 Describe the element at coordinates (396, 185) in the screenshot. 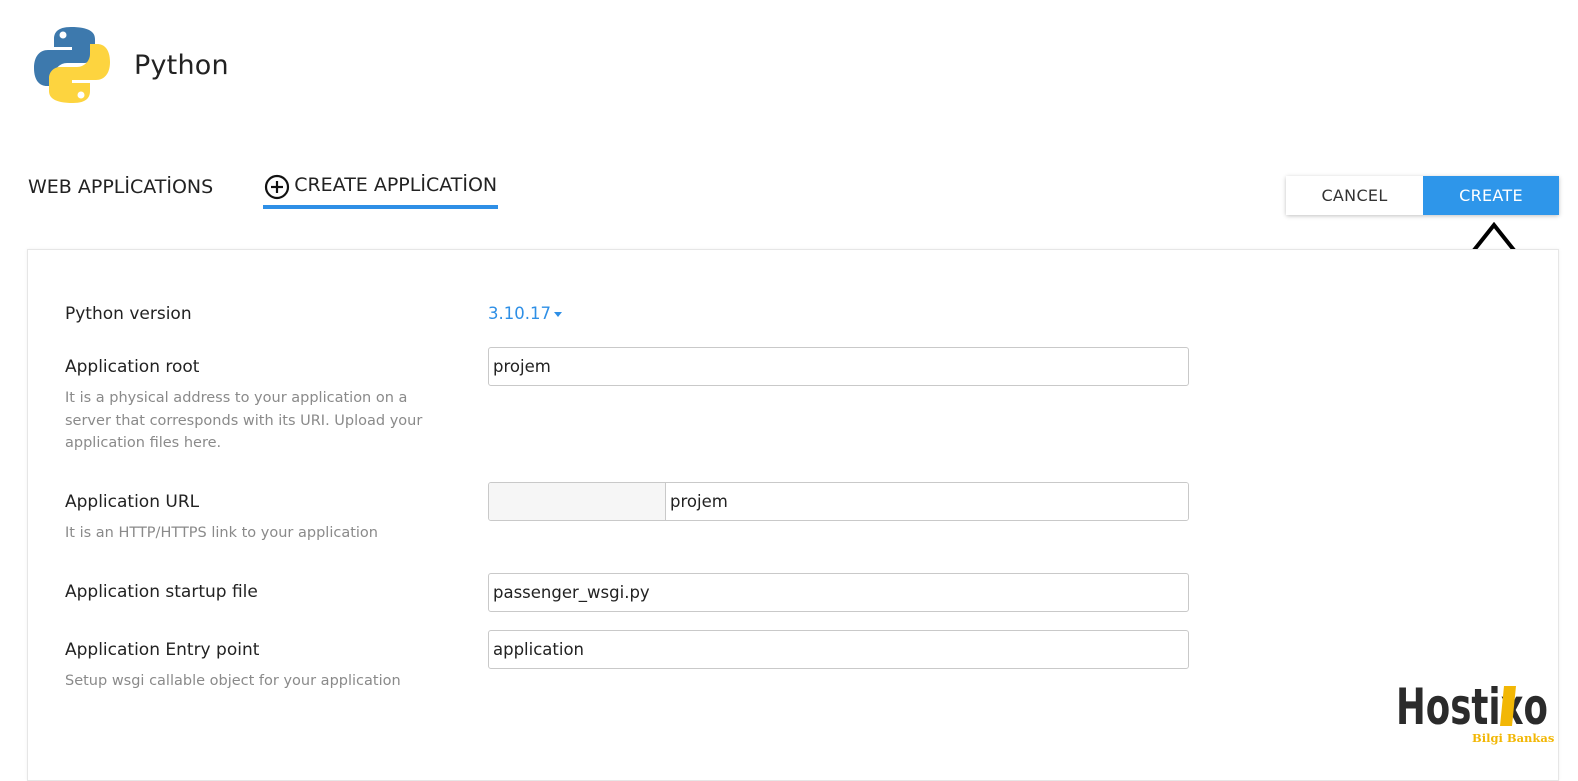

I see `tab-label: CREATE APPLİCATİON` at that location.